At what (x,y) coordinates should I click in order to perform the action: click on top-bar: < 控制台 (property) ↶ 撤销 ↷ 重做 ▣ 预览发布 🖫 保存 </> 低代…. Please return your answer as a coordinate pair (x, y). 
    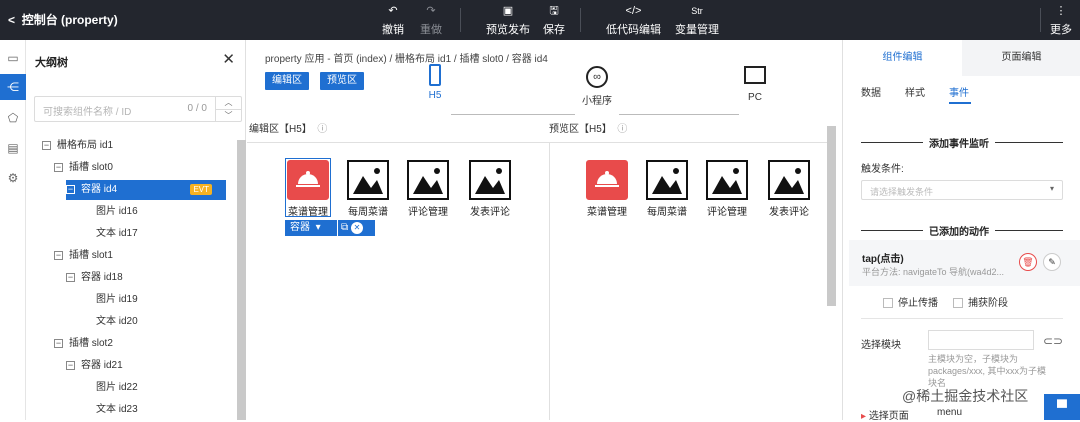
    Looking at the image, I should click on (540, 20).